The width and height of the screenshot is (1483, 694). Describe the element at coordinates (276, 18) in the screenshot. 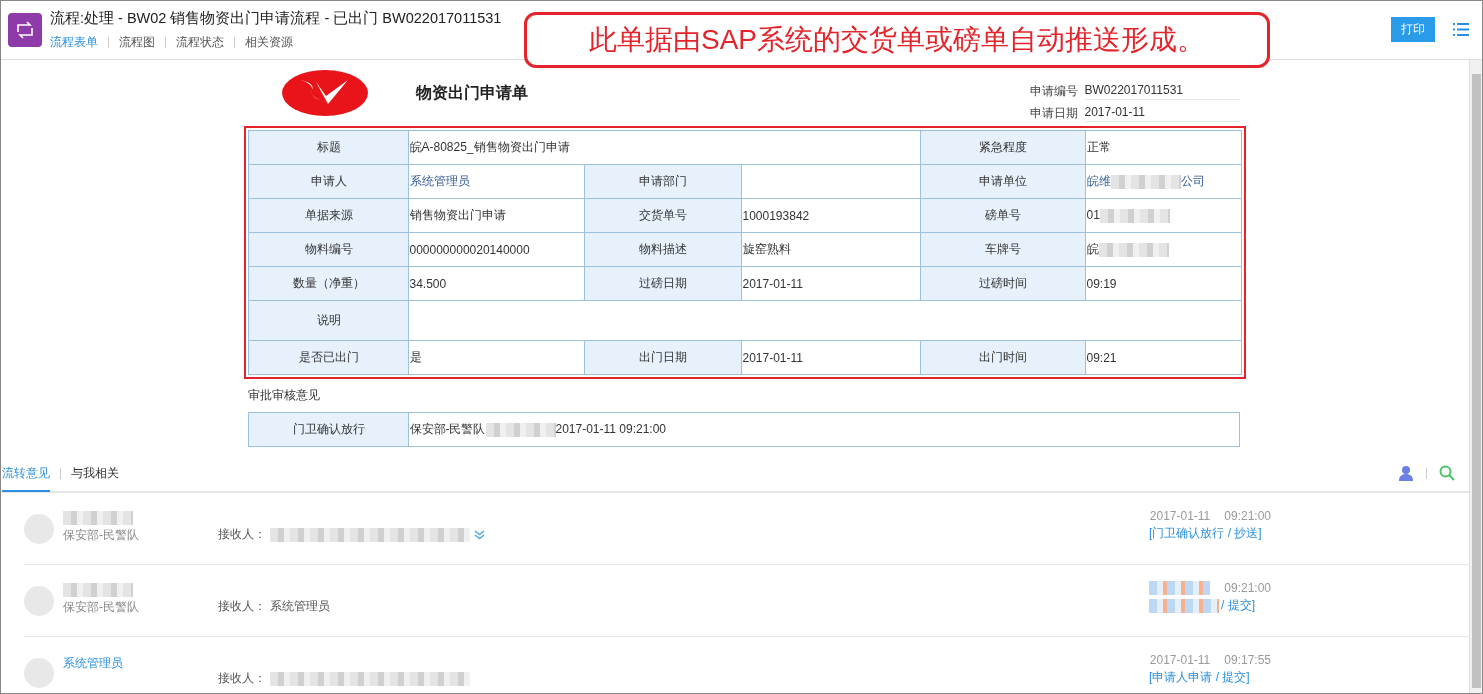

I see `window-title: 流程:处理 - BW02 销售物资出门申请流程 - 已出门 BW022017011531` at that location.